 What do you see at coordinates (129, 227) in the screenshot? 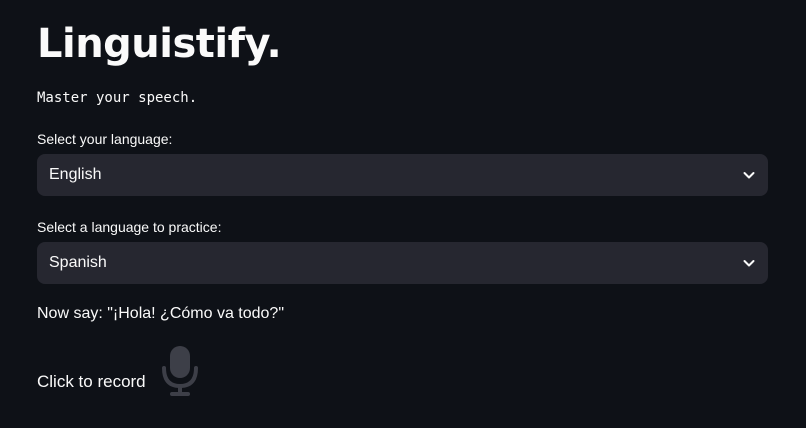
I see `practice-language-label: Select a language to practice:` at bounding box center [129, 227].